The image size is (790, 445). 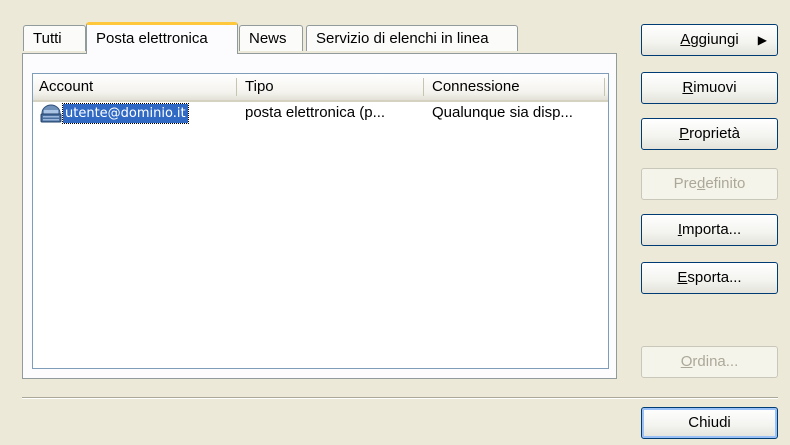 I want to click on tab-news: News, so click(x=271, y=38).